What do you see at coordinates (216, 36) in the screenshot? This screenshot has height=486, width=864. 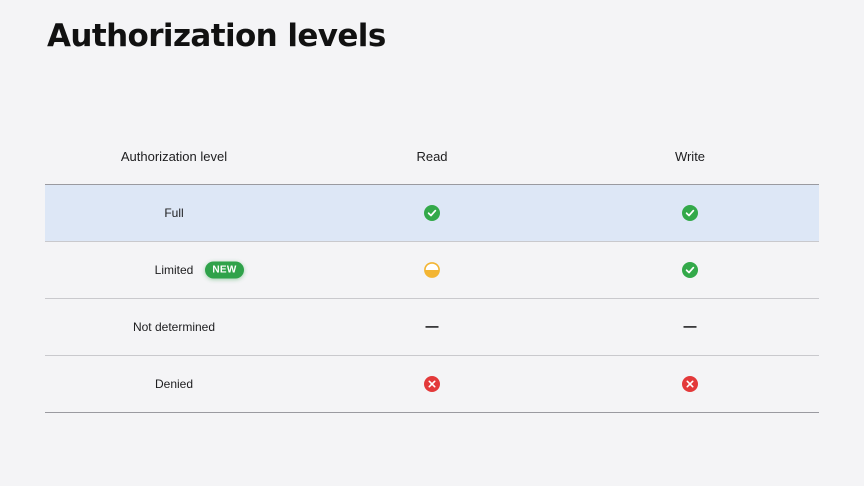 I see `page-title: Authorization levels` at bounding box center [216, 36].